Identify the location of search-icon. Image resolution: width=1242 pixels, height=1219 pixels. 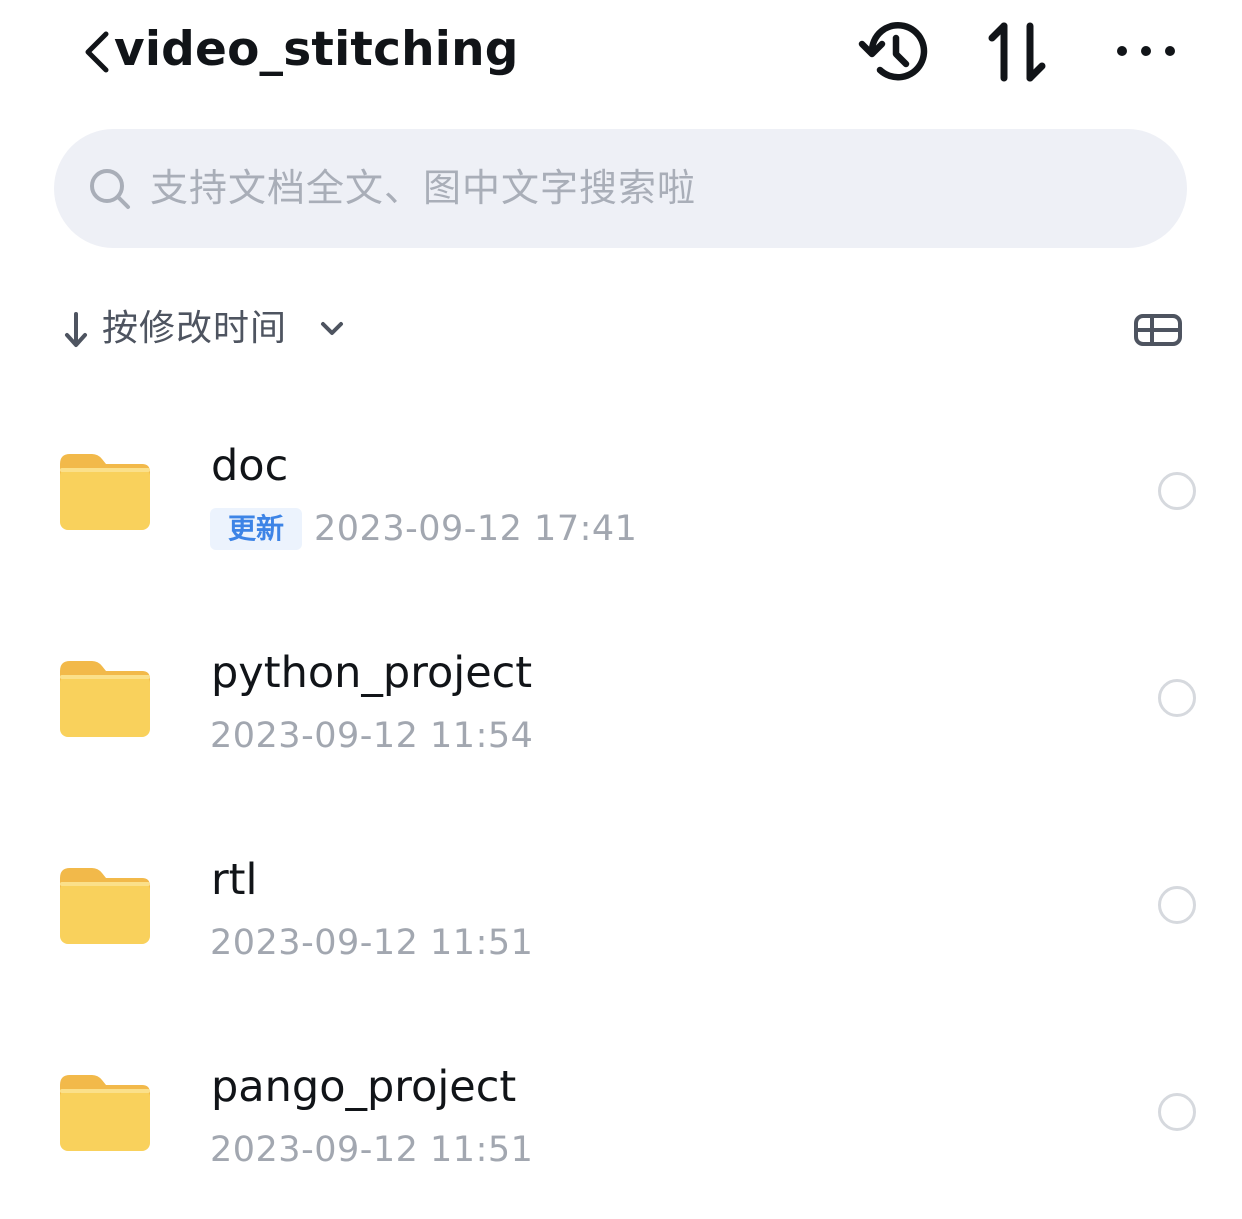
(110, 189).